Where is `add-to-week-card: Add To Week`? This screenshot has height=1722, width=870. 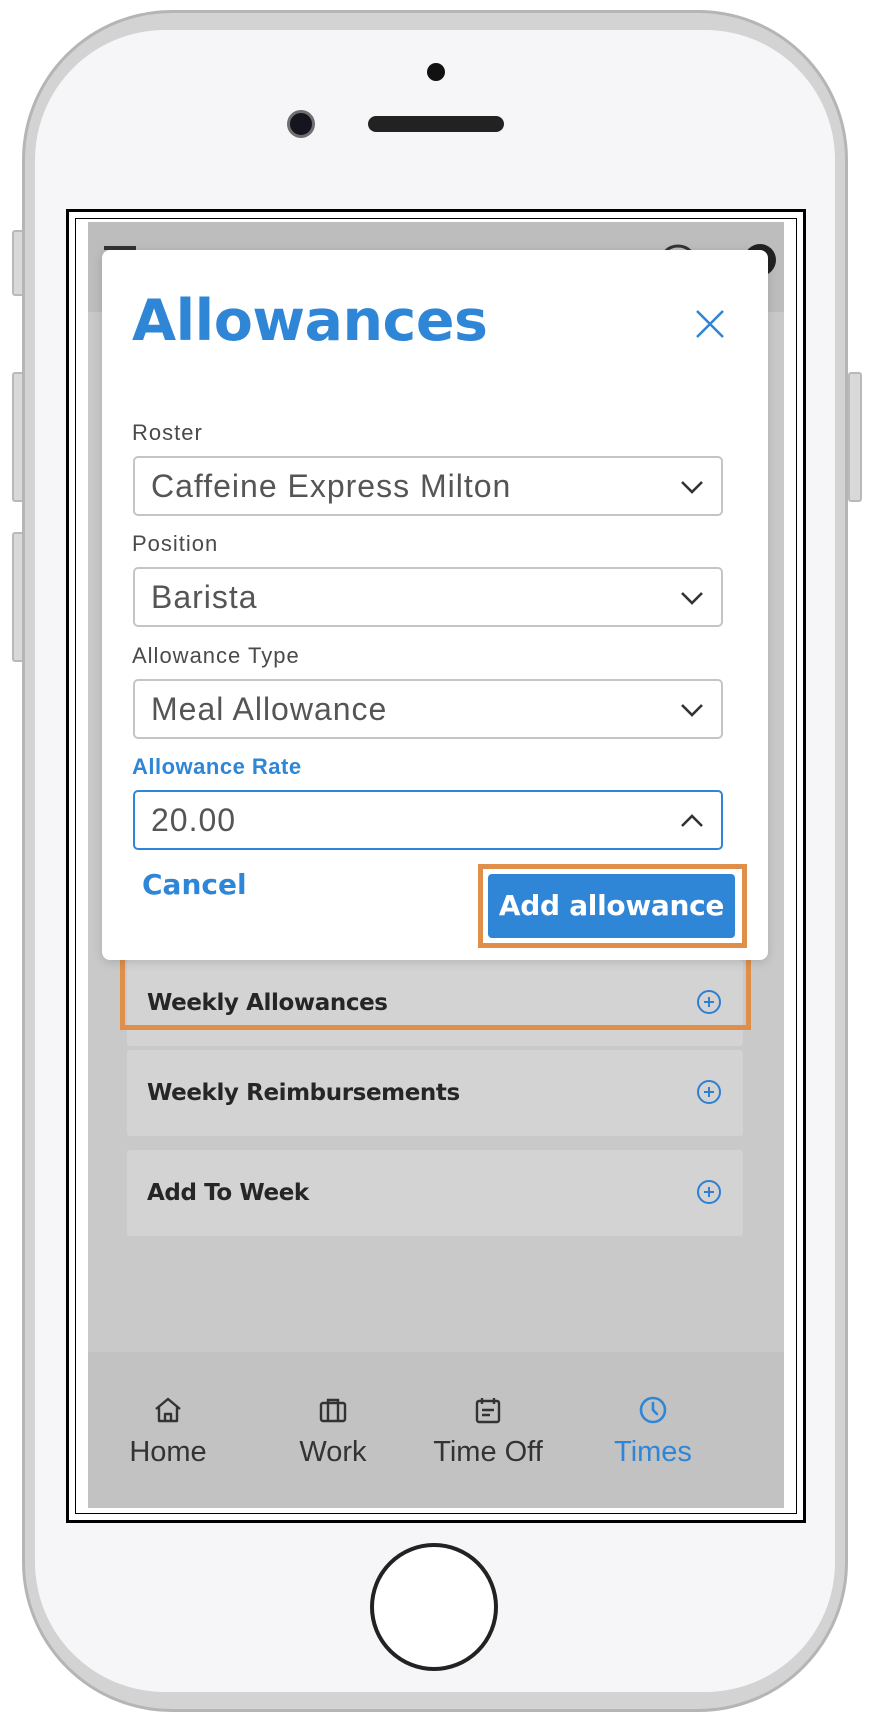 add-to-week-card: Add To Week is located at coordinates (435, 1193).